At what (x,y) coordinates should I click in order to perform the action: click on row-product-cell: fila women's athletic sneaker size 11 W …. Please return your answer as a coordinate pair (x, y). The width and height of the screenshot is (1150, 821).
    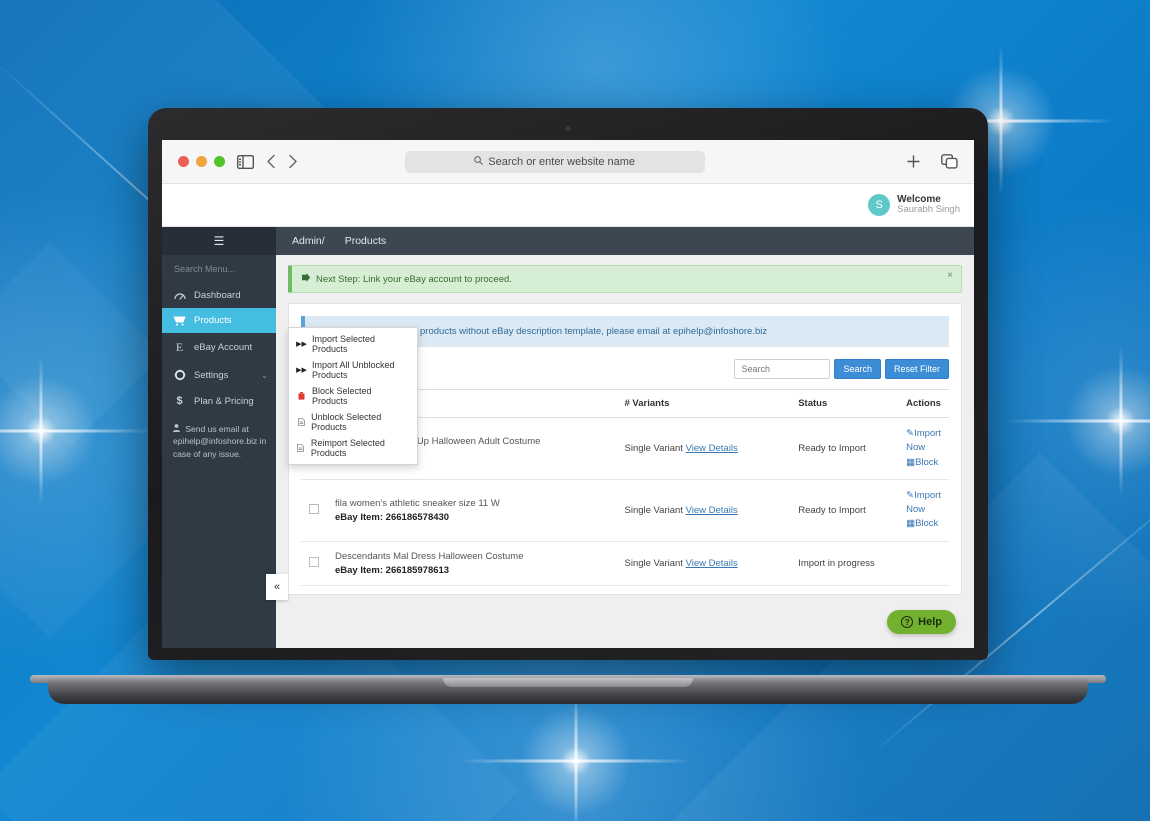
    Looking at the image, I should click on (472, 510).